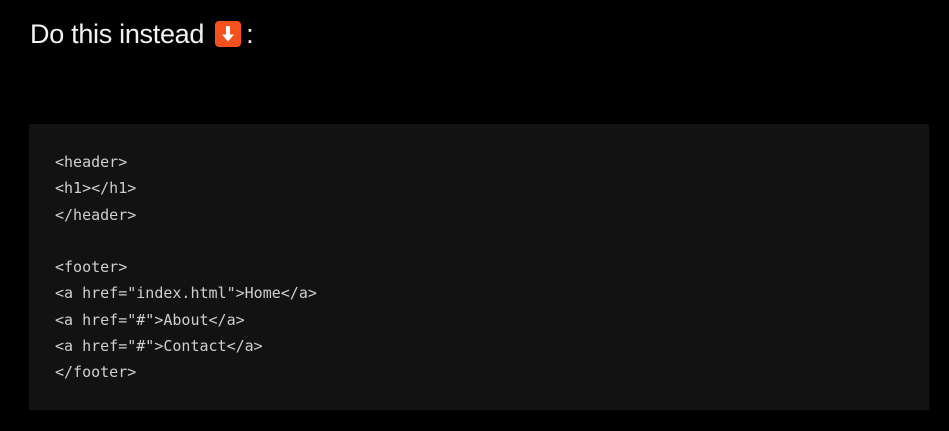 This screenshot has height=431, width=949. What do you see at coordinates (250, 34) in the screenshot?
I see `heading-colon: :` at bounding box center [250, 34].